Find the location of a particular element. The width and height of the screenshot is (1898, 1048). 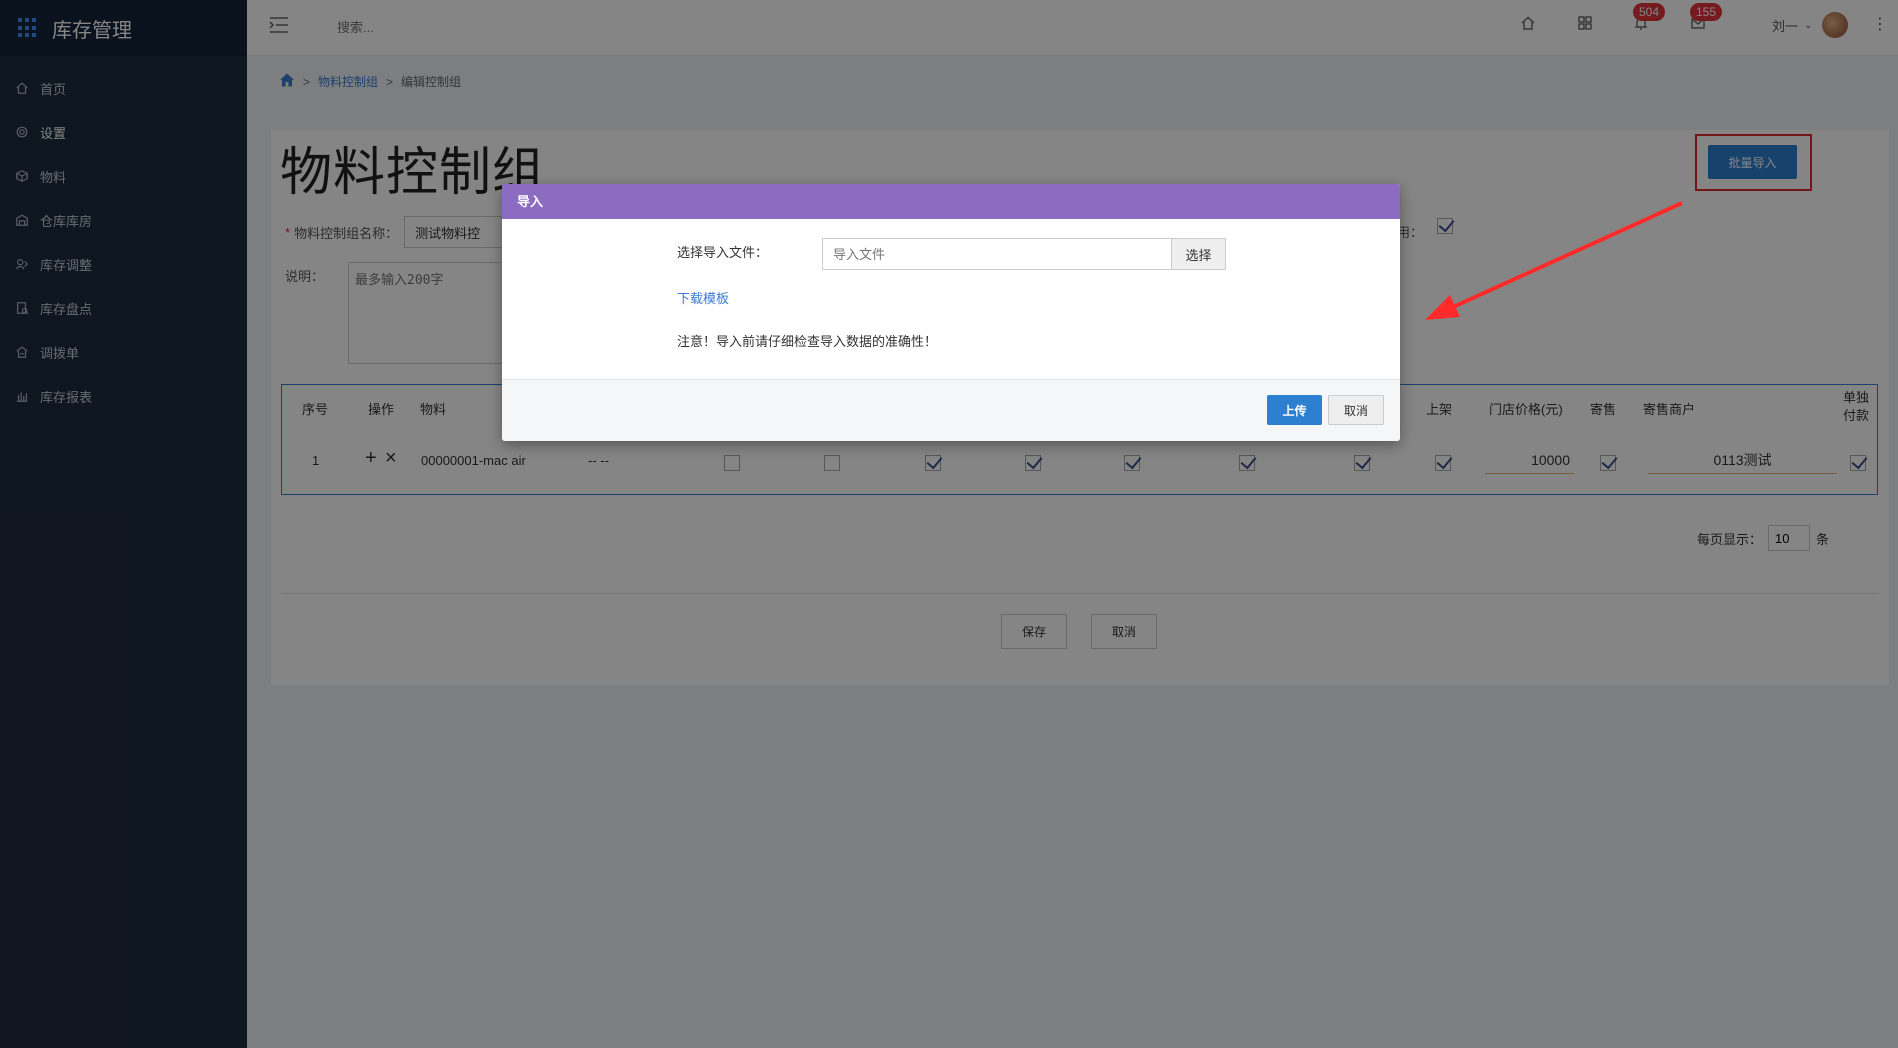

dialog-cancel-button: 取消 is located at coordinates (1356, 410).